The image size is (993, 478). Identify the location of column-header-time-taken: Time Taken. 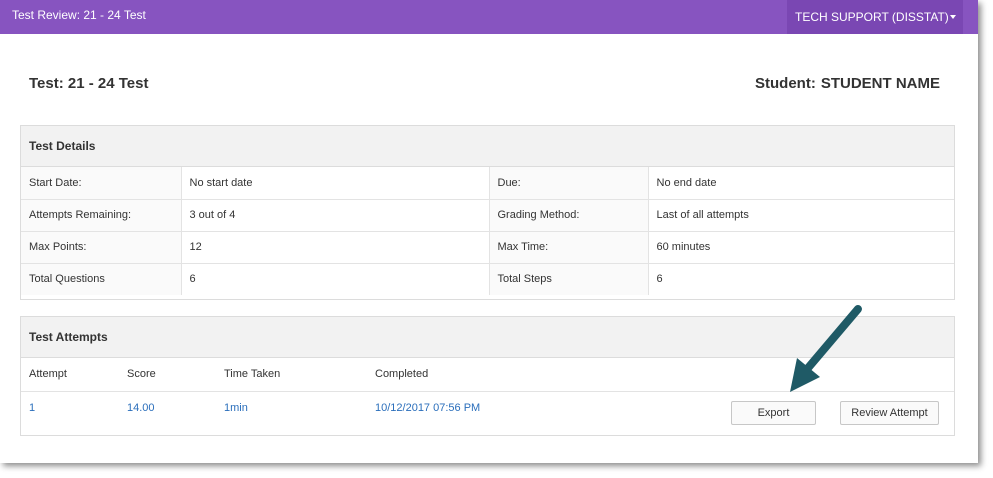
(252, 374).